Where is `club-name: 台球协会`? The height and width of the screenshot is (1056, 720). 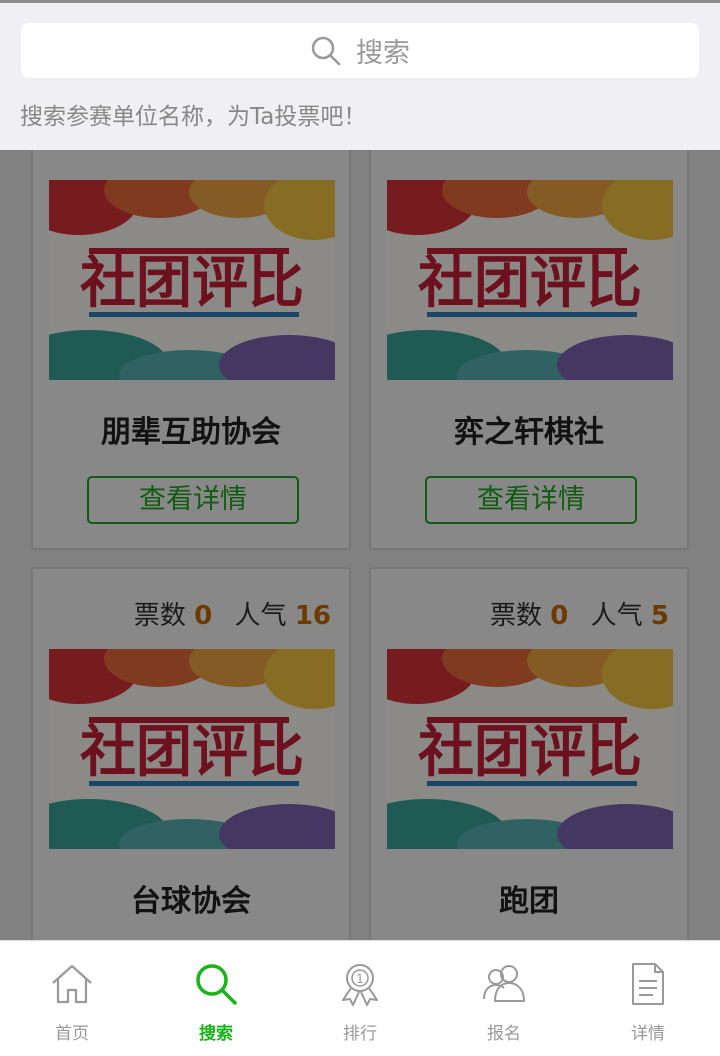
club-name: 台球协会 is located at coordinates (191, 901).